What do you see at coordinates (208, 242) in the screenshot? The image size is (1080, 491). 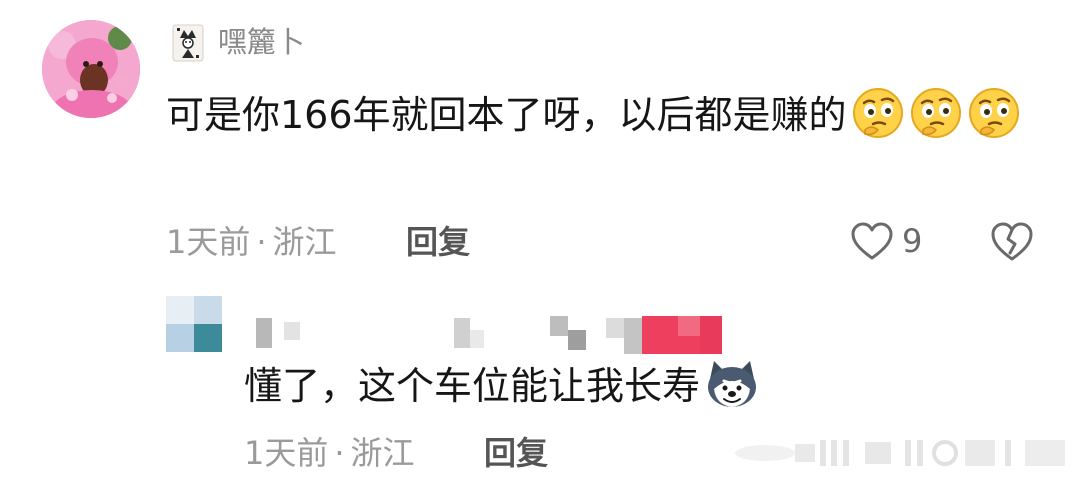 I see `comment-time: 1天前` at bounding box center [208, 242].